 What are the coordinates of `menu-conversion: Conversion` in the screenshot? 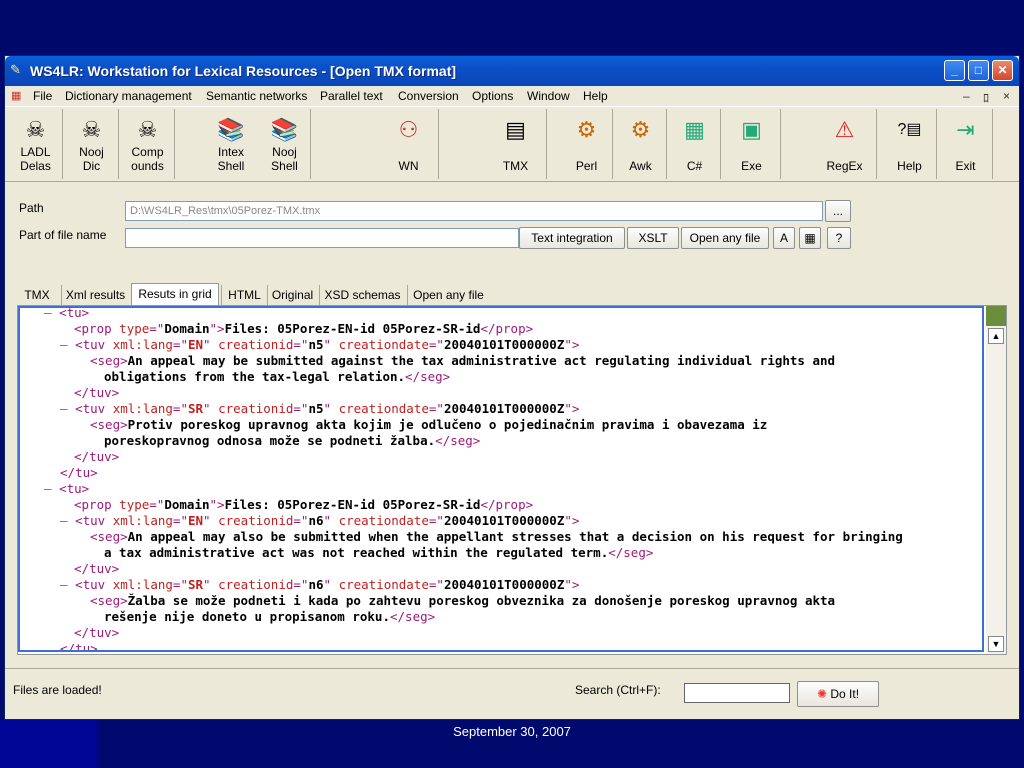 It's located at (428, 96).